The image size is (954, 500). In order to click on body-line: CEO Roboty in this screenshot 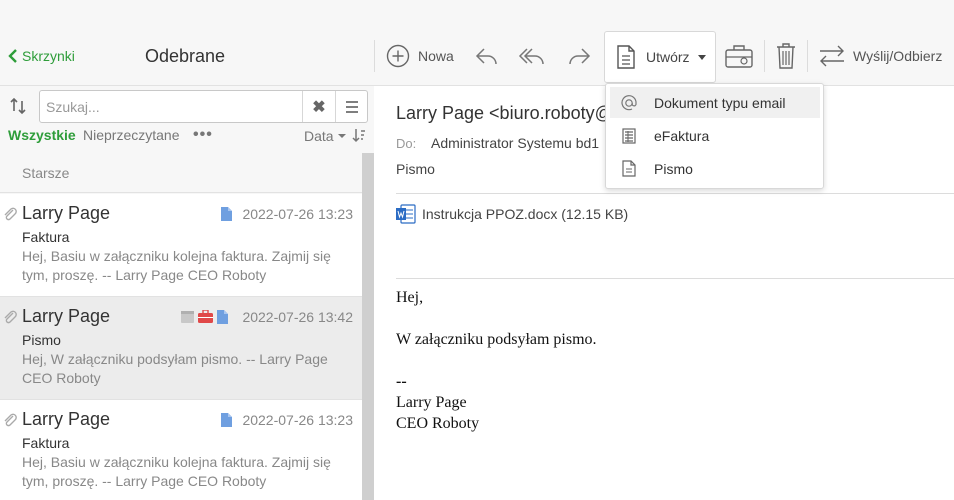, I will do `click(438, 423)`.